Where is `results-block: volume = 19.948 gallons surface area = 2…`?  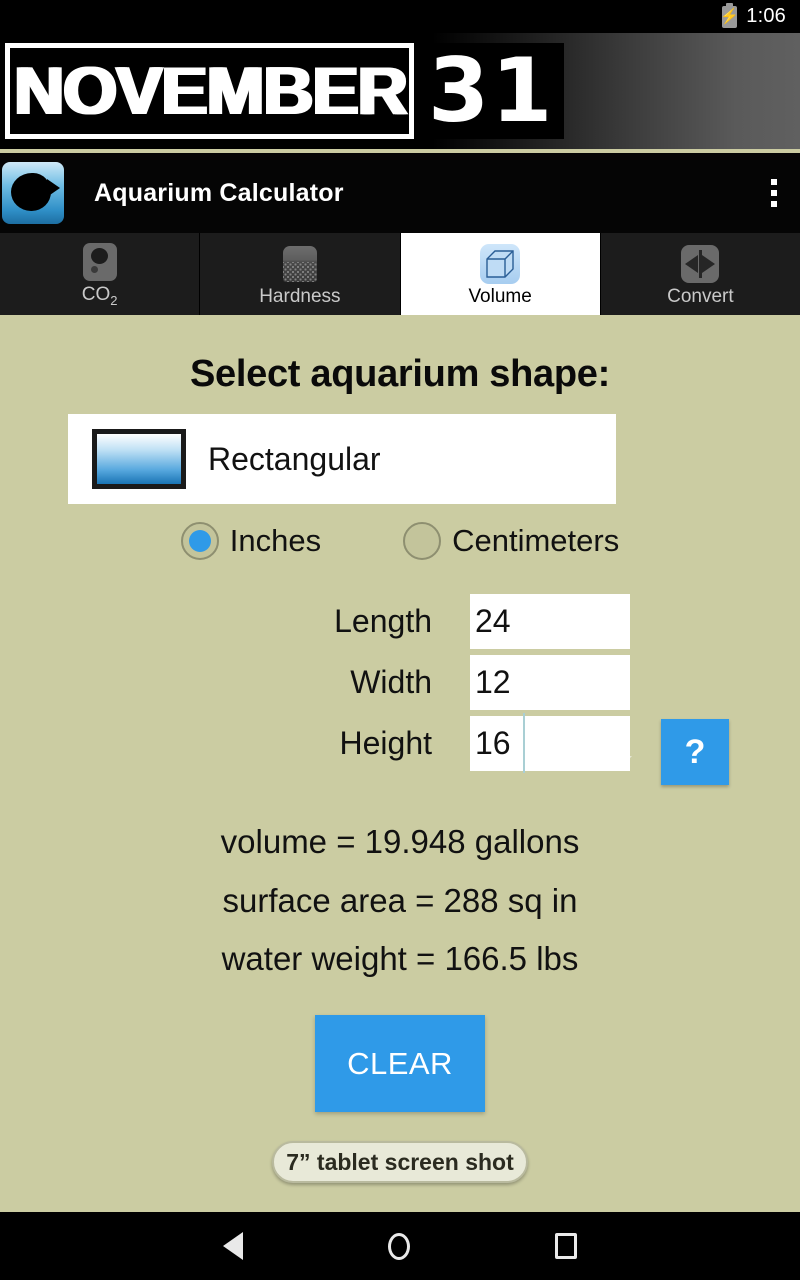 results-block: volume = 19.948 gallons surface area = 2… is located at coordinates (400, 901).